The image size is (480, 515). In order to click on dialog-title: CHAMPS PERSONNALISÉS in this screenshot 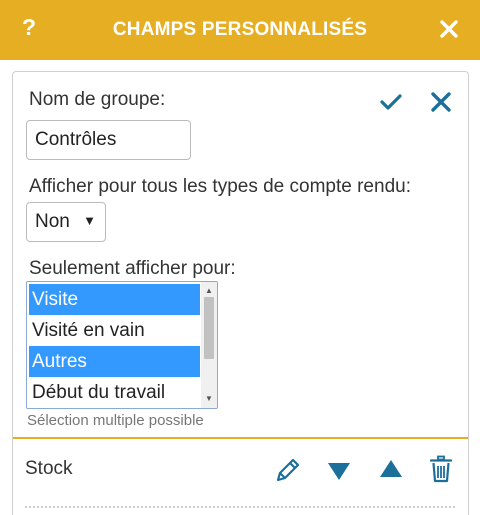, I will do `click(240, 29)`.